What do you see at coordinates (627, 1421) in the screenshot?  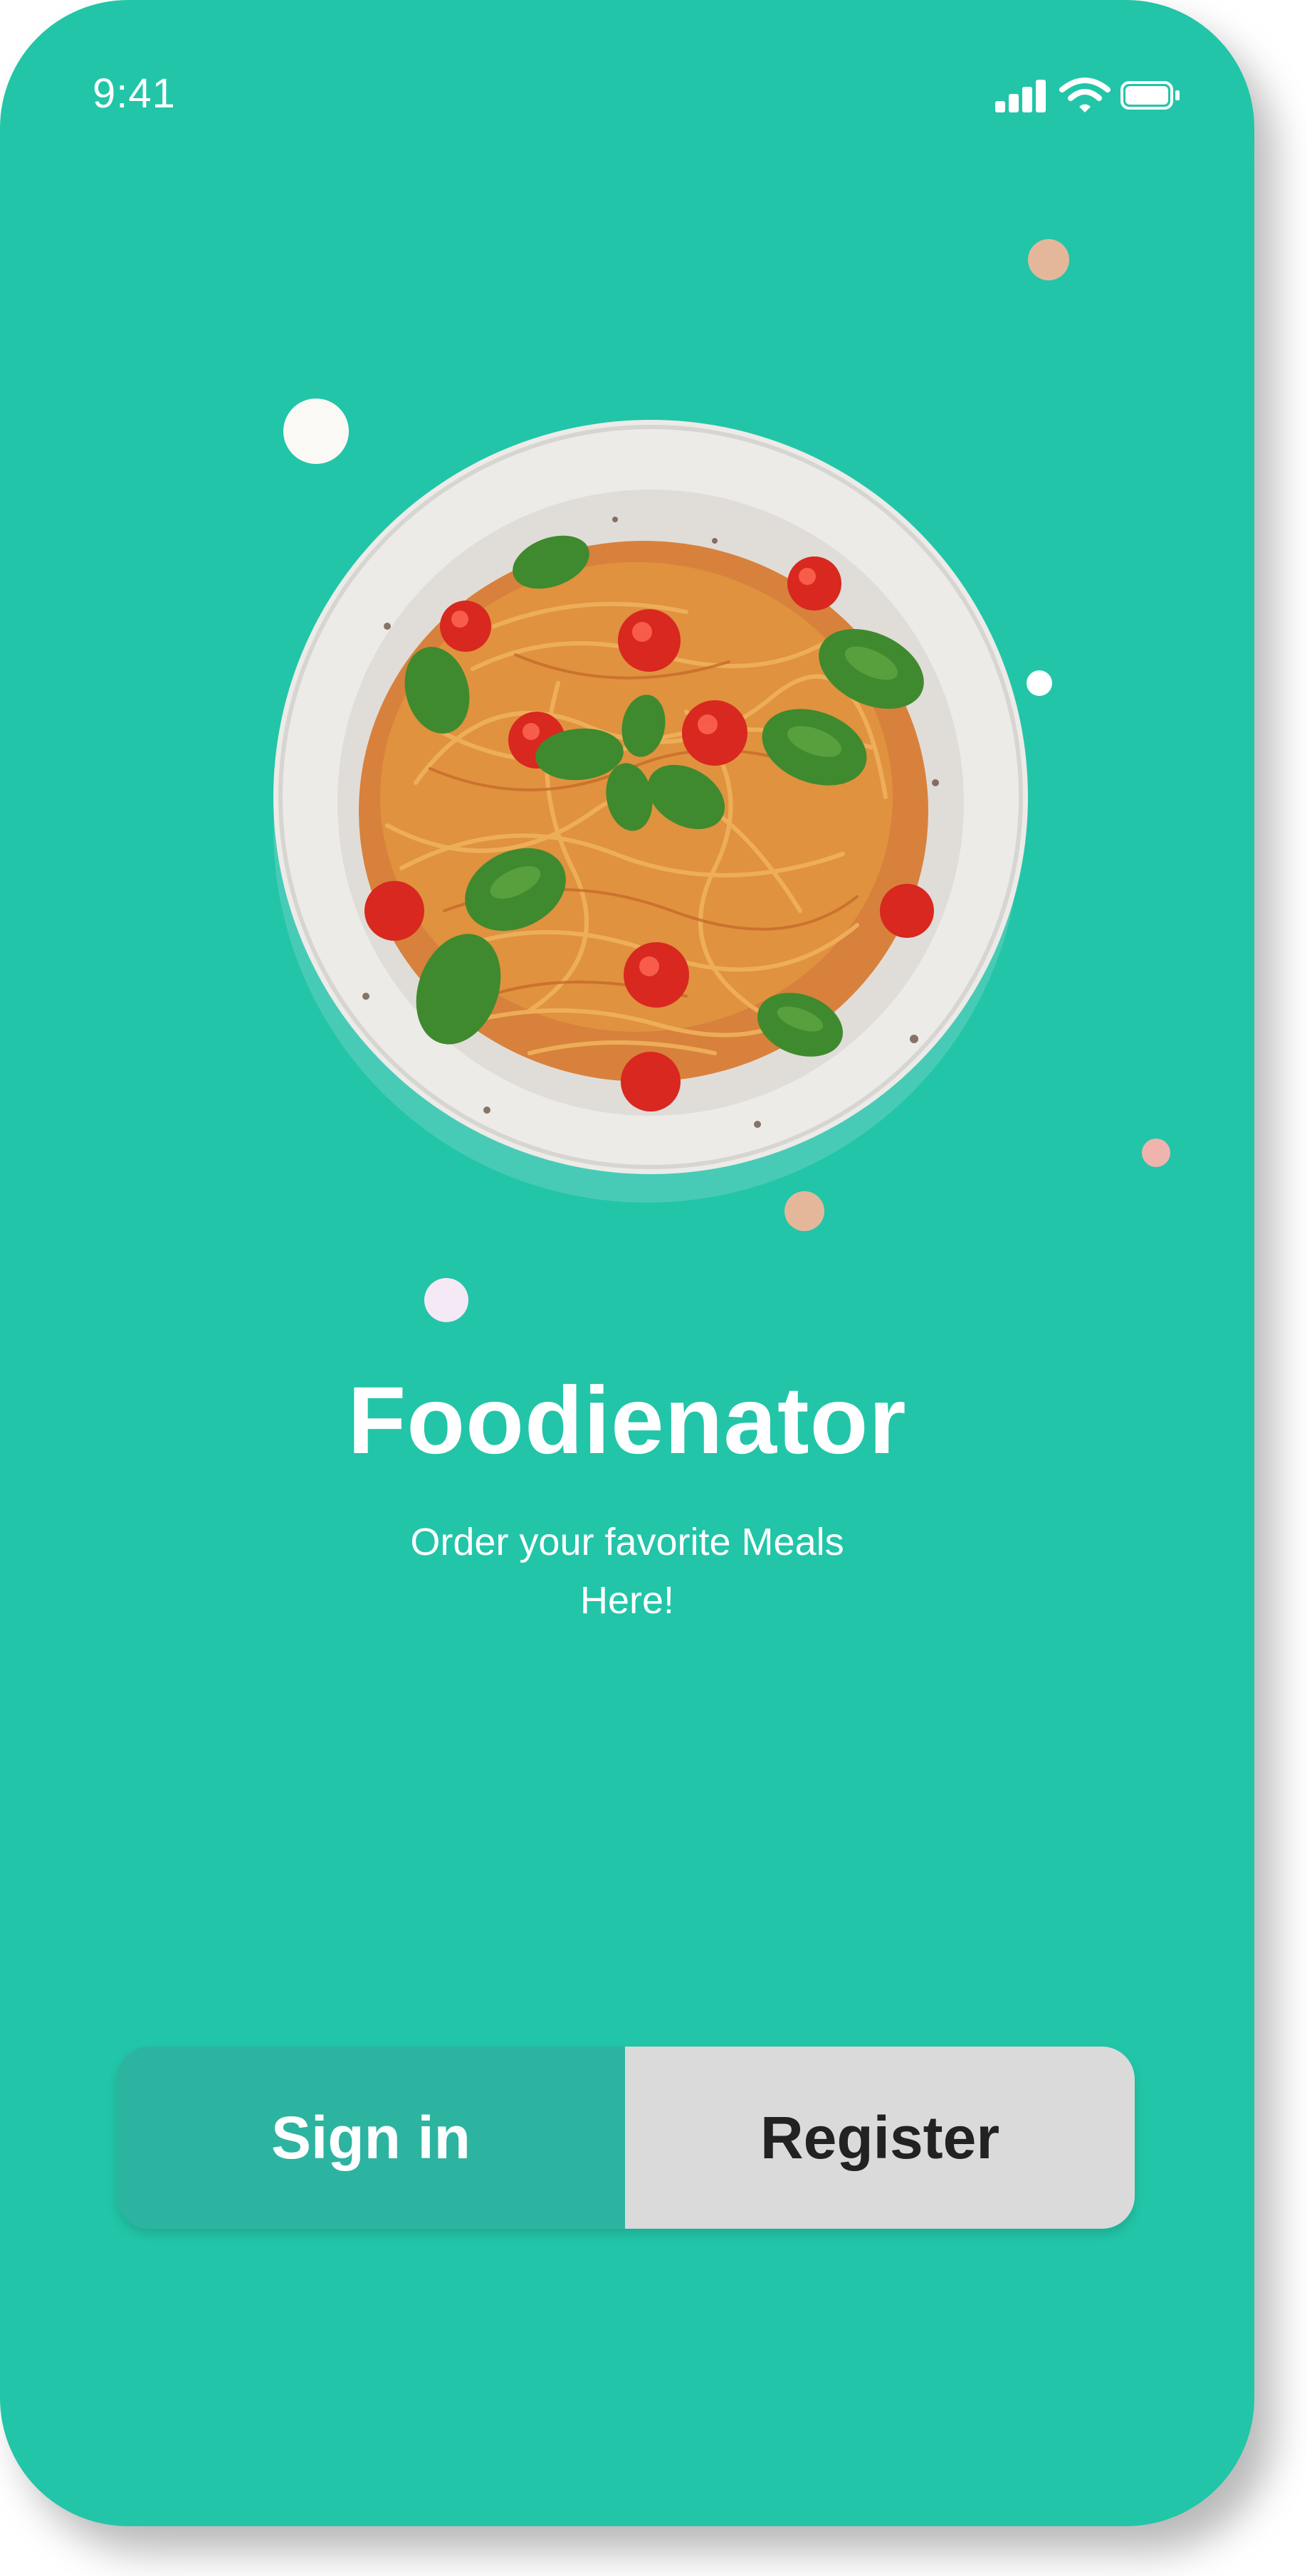 I see `app-title: Foodienator` at bounding box center [627, 1421].